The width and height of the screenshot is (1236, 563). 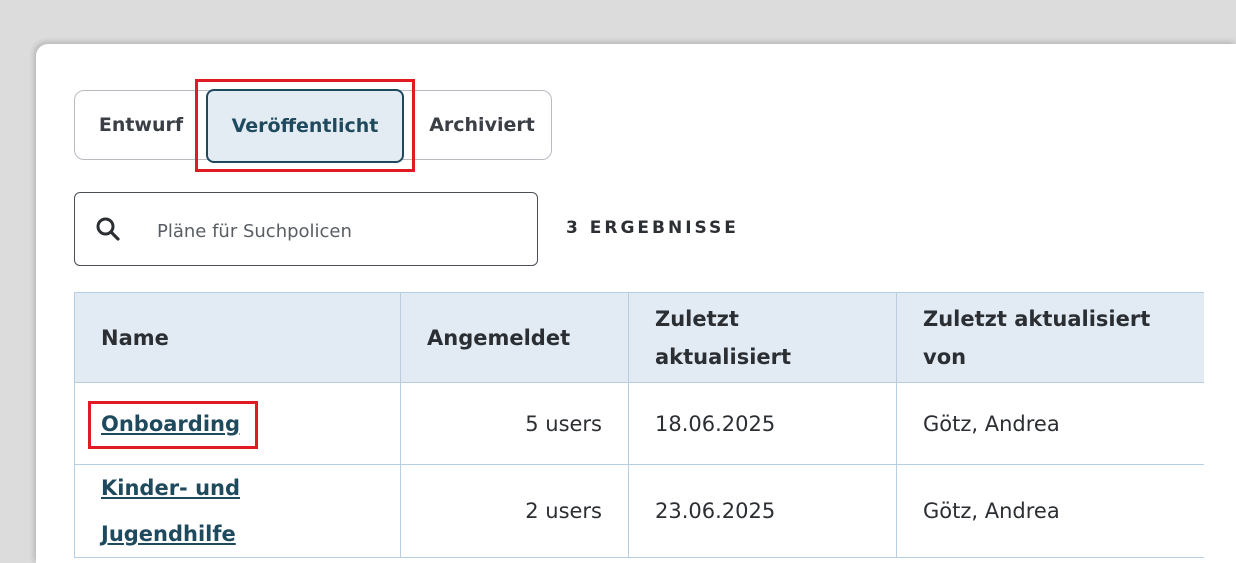 I want to click on column-header-zuletzt-aktualisiert-von: Zuletzt aktualisiert von, so click(x=1050, y=337).